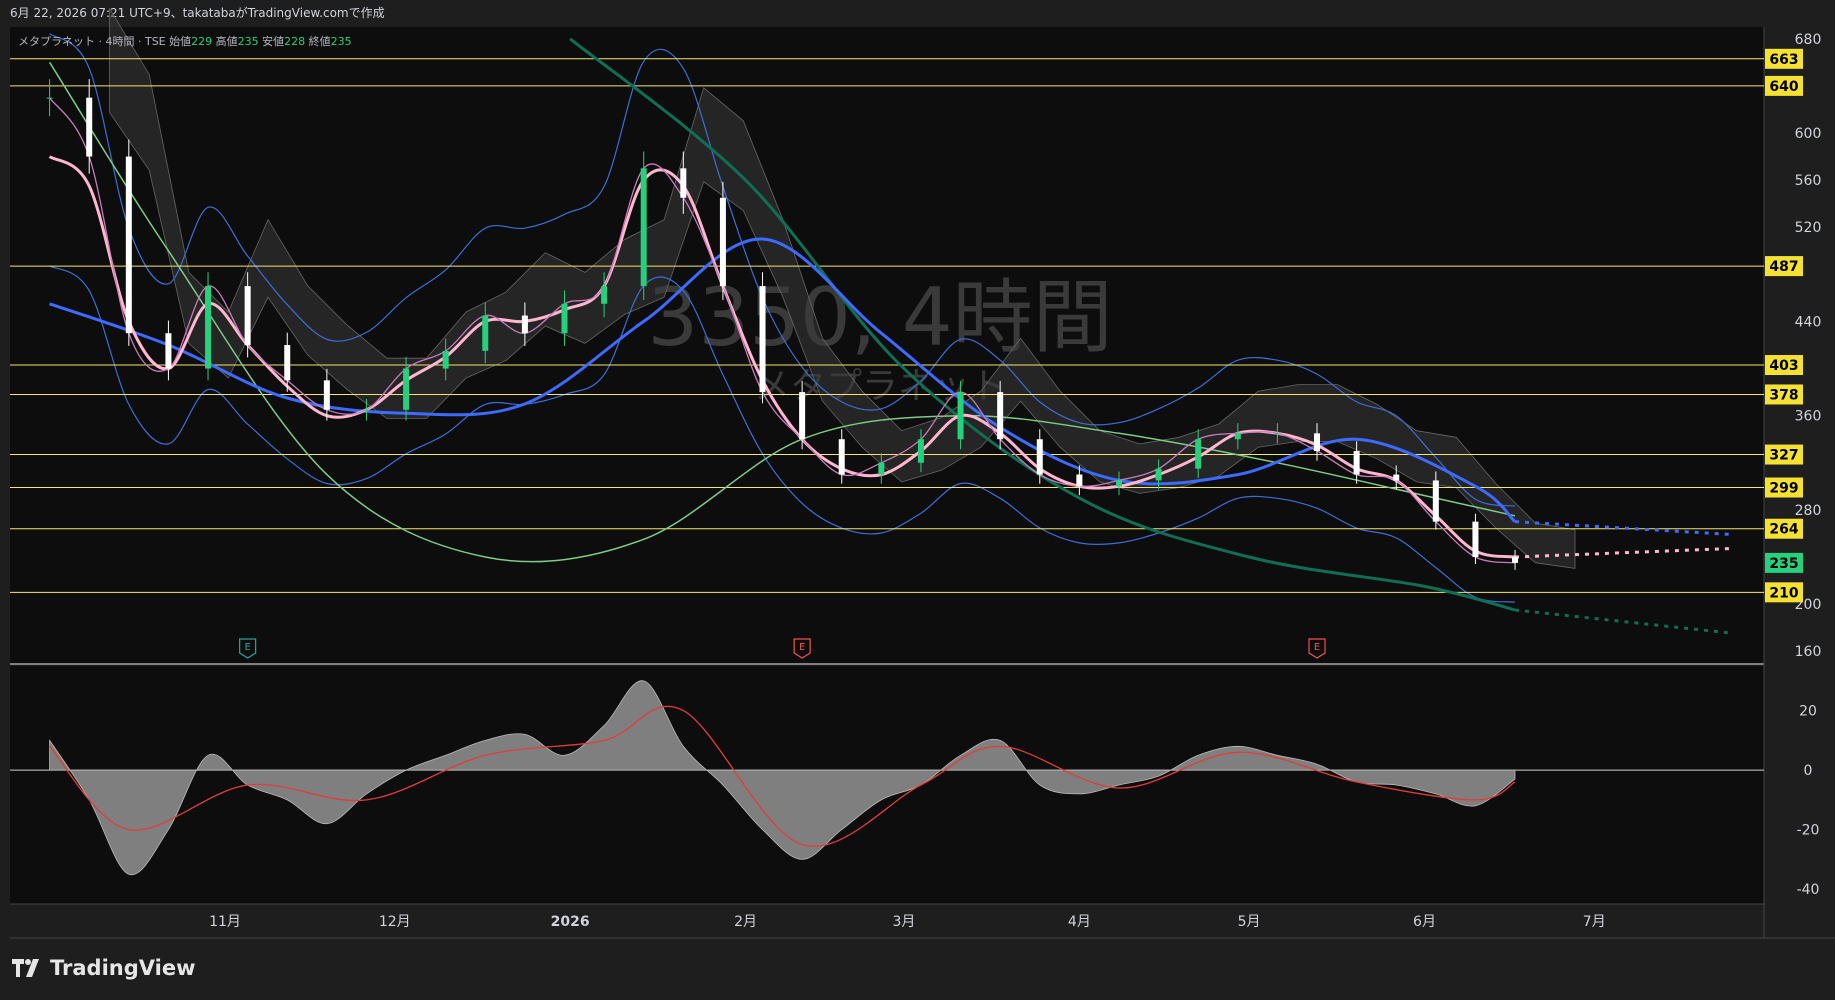  Describe the element at coordinates (1783, 593) in the screenshot. I see `level-badge-label: 210` at that location.